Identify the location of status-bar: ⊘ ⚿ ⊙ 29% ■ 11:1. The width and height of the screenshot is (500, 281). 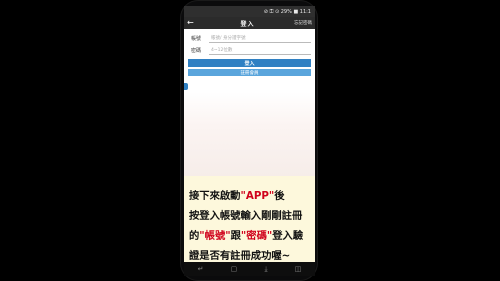
(249, 11).